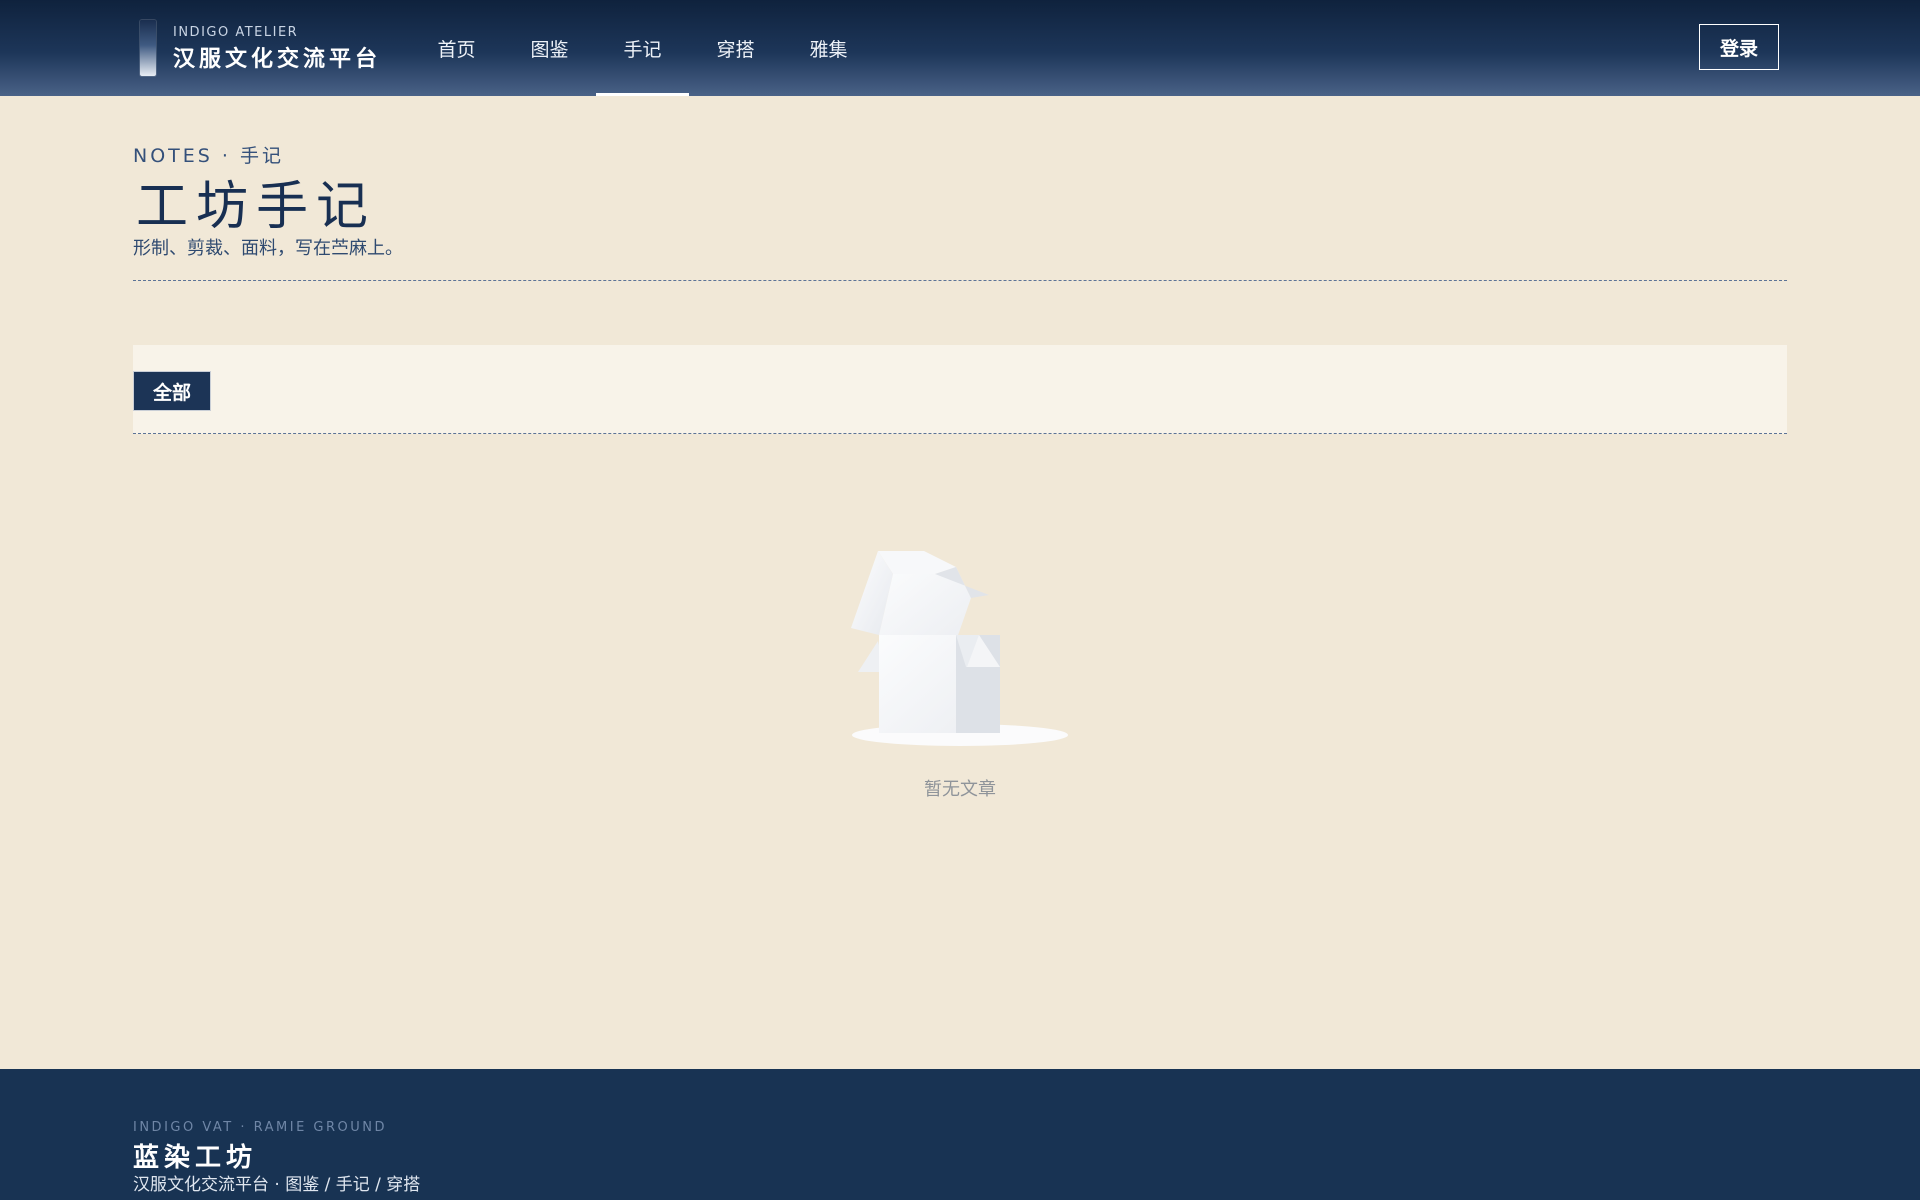  I want to click on empty-state-text: 暂无文章, so click(960, 789).